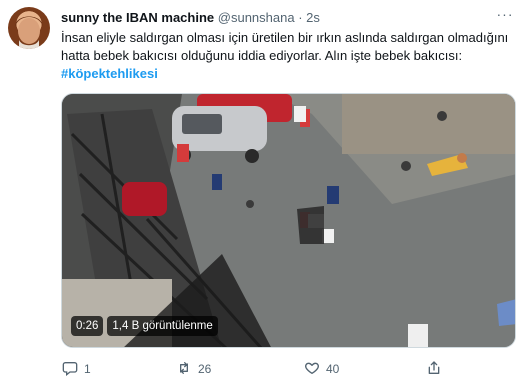 The height and width of the screenshot is (383, 525). What do you see at coordinates (313, 17) in the screenshot?
I see `tweet-time: 2s` at bounding box center [313, 17].